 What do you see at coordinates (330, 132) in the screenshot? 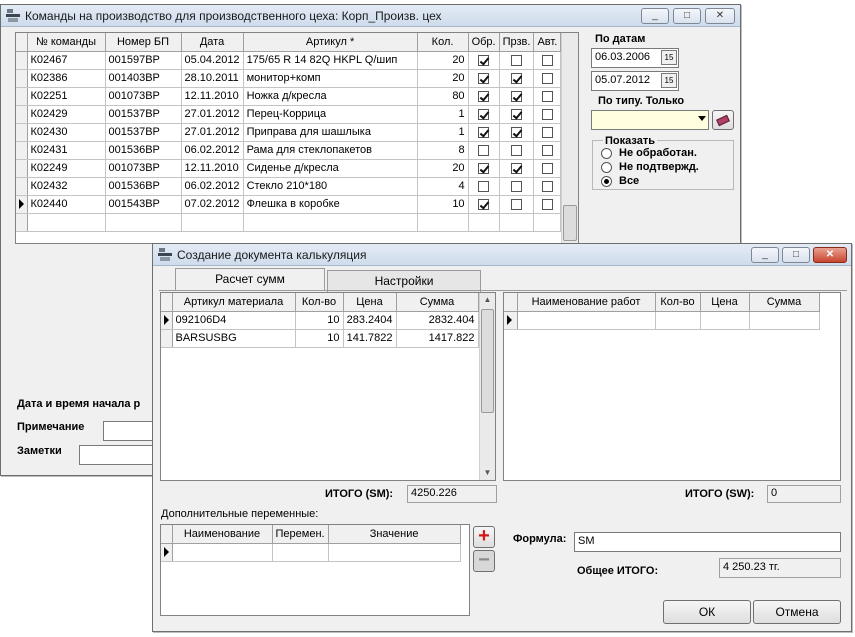
I see `article-cell: Приправа для шашлыка` at bounding box center [330, 132].